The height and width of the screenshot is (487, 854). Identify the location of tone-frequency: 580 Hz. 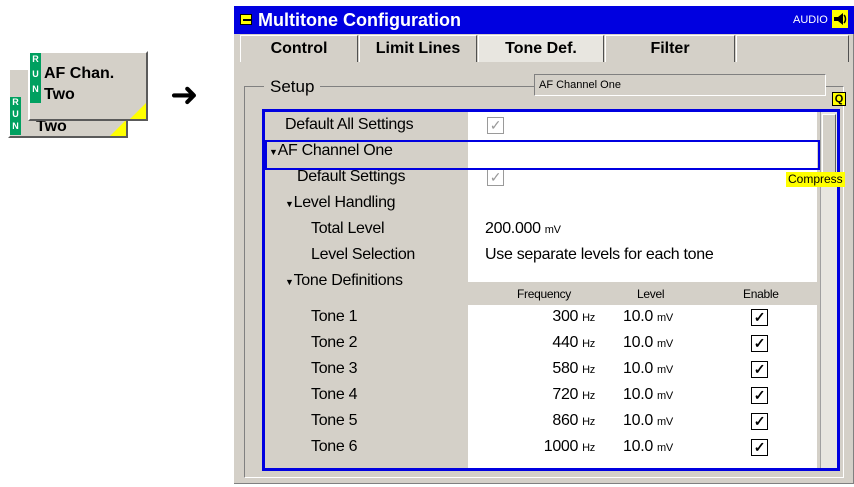
(573, 369).